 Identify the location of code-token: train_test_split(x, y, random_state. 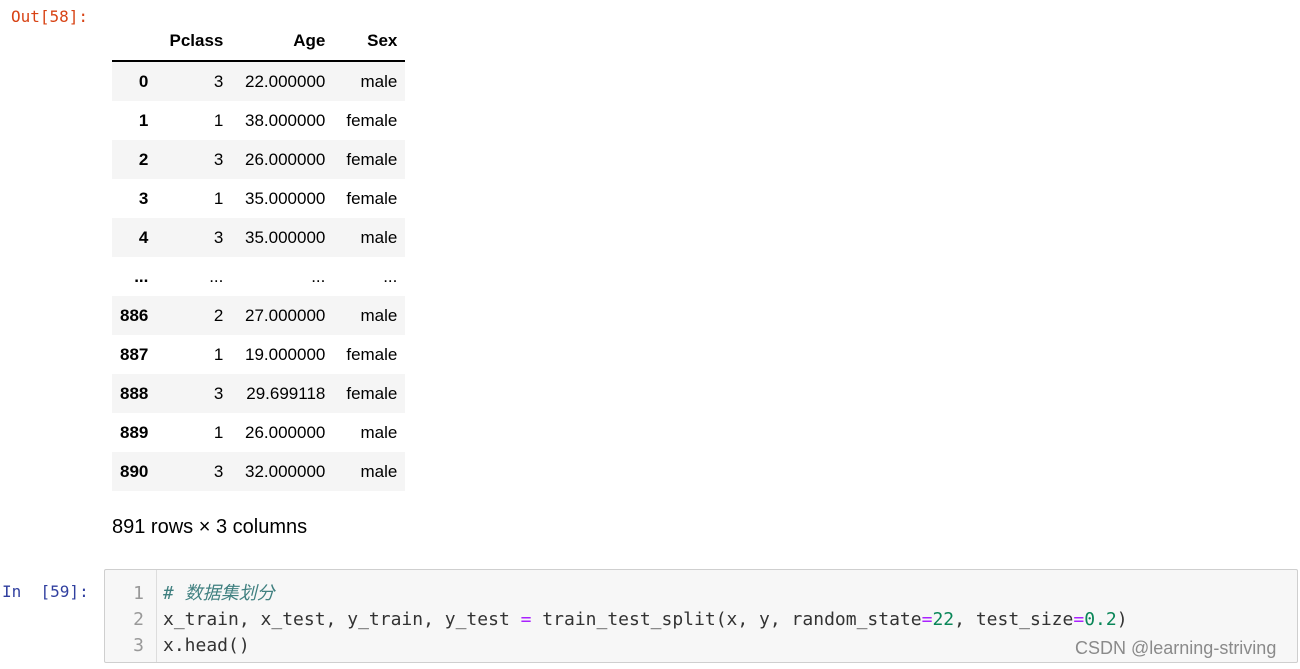
(726, 619).